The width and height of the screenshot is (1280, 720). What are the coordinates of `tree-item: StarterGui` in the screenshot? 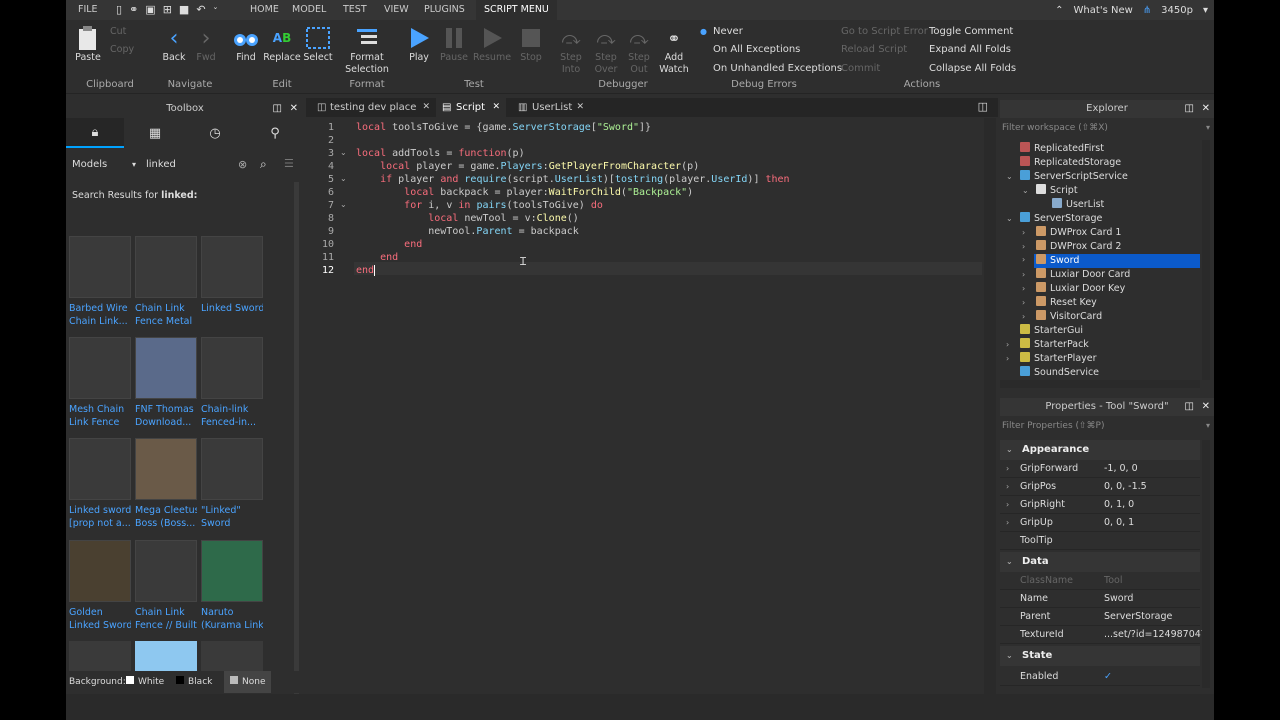 It's located at (1098, 331).